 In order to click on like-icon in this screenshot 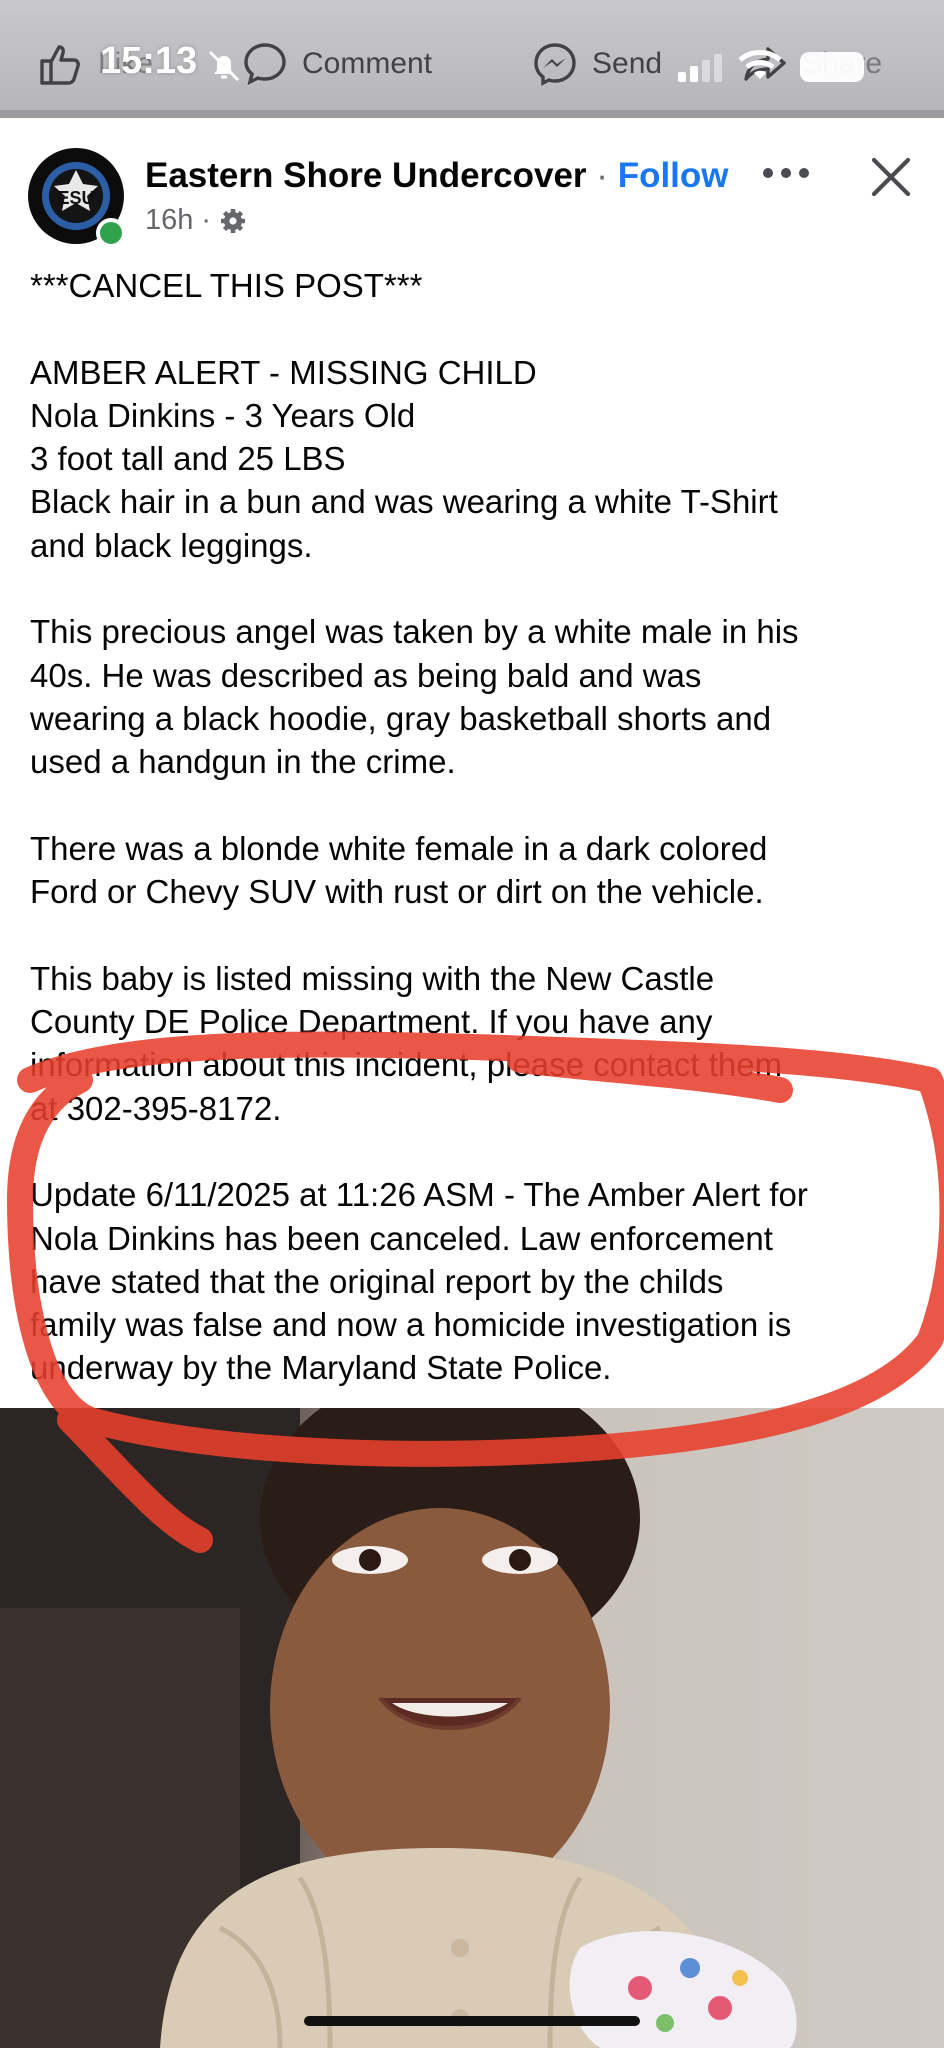, I will do `click(60, 65)`.